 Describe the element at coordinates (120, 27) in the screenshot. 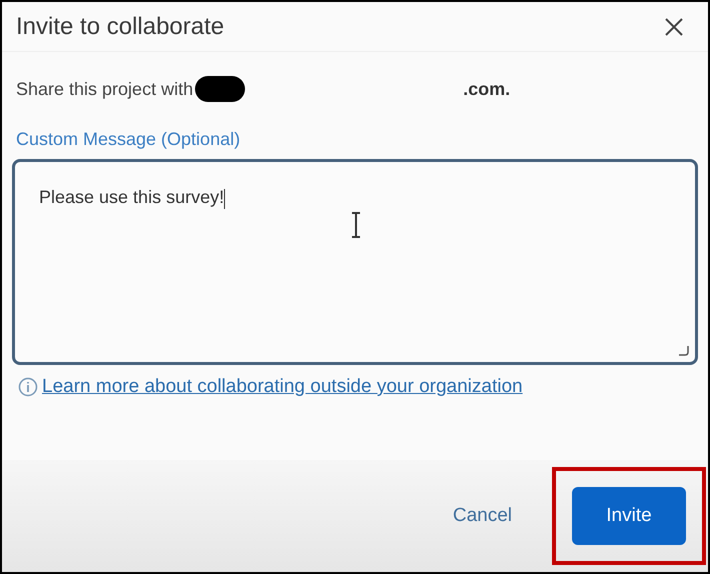

I see `dialog-title: Invite to collaborate` at that location.